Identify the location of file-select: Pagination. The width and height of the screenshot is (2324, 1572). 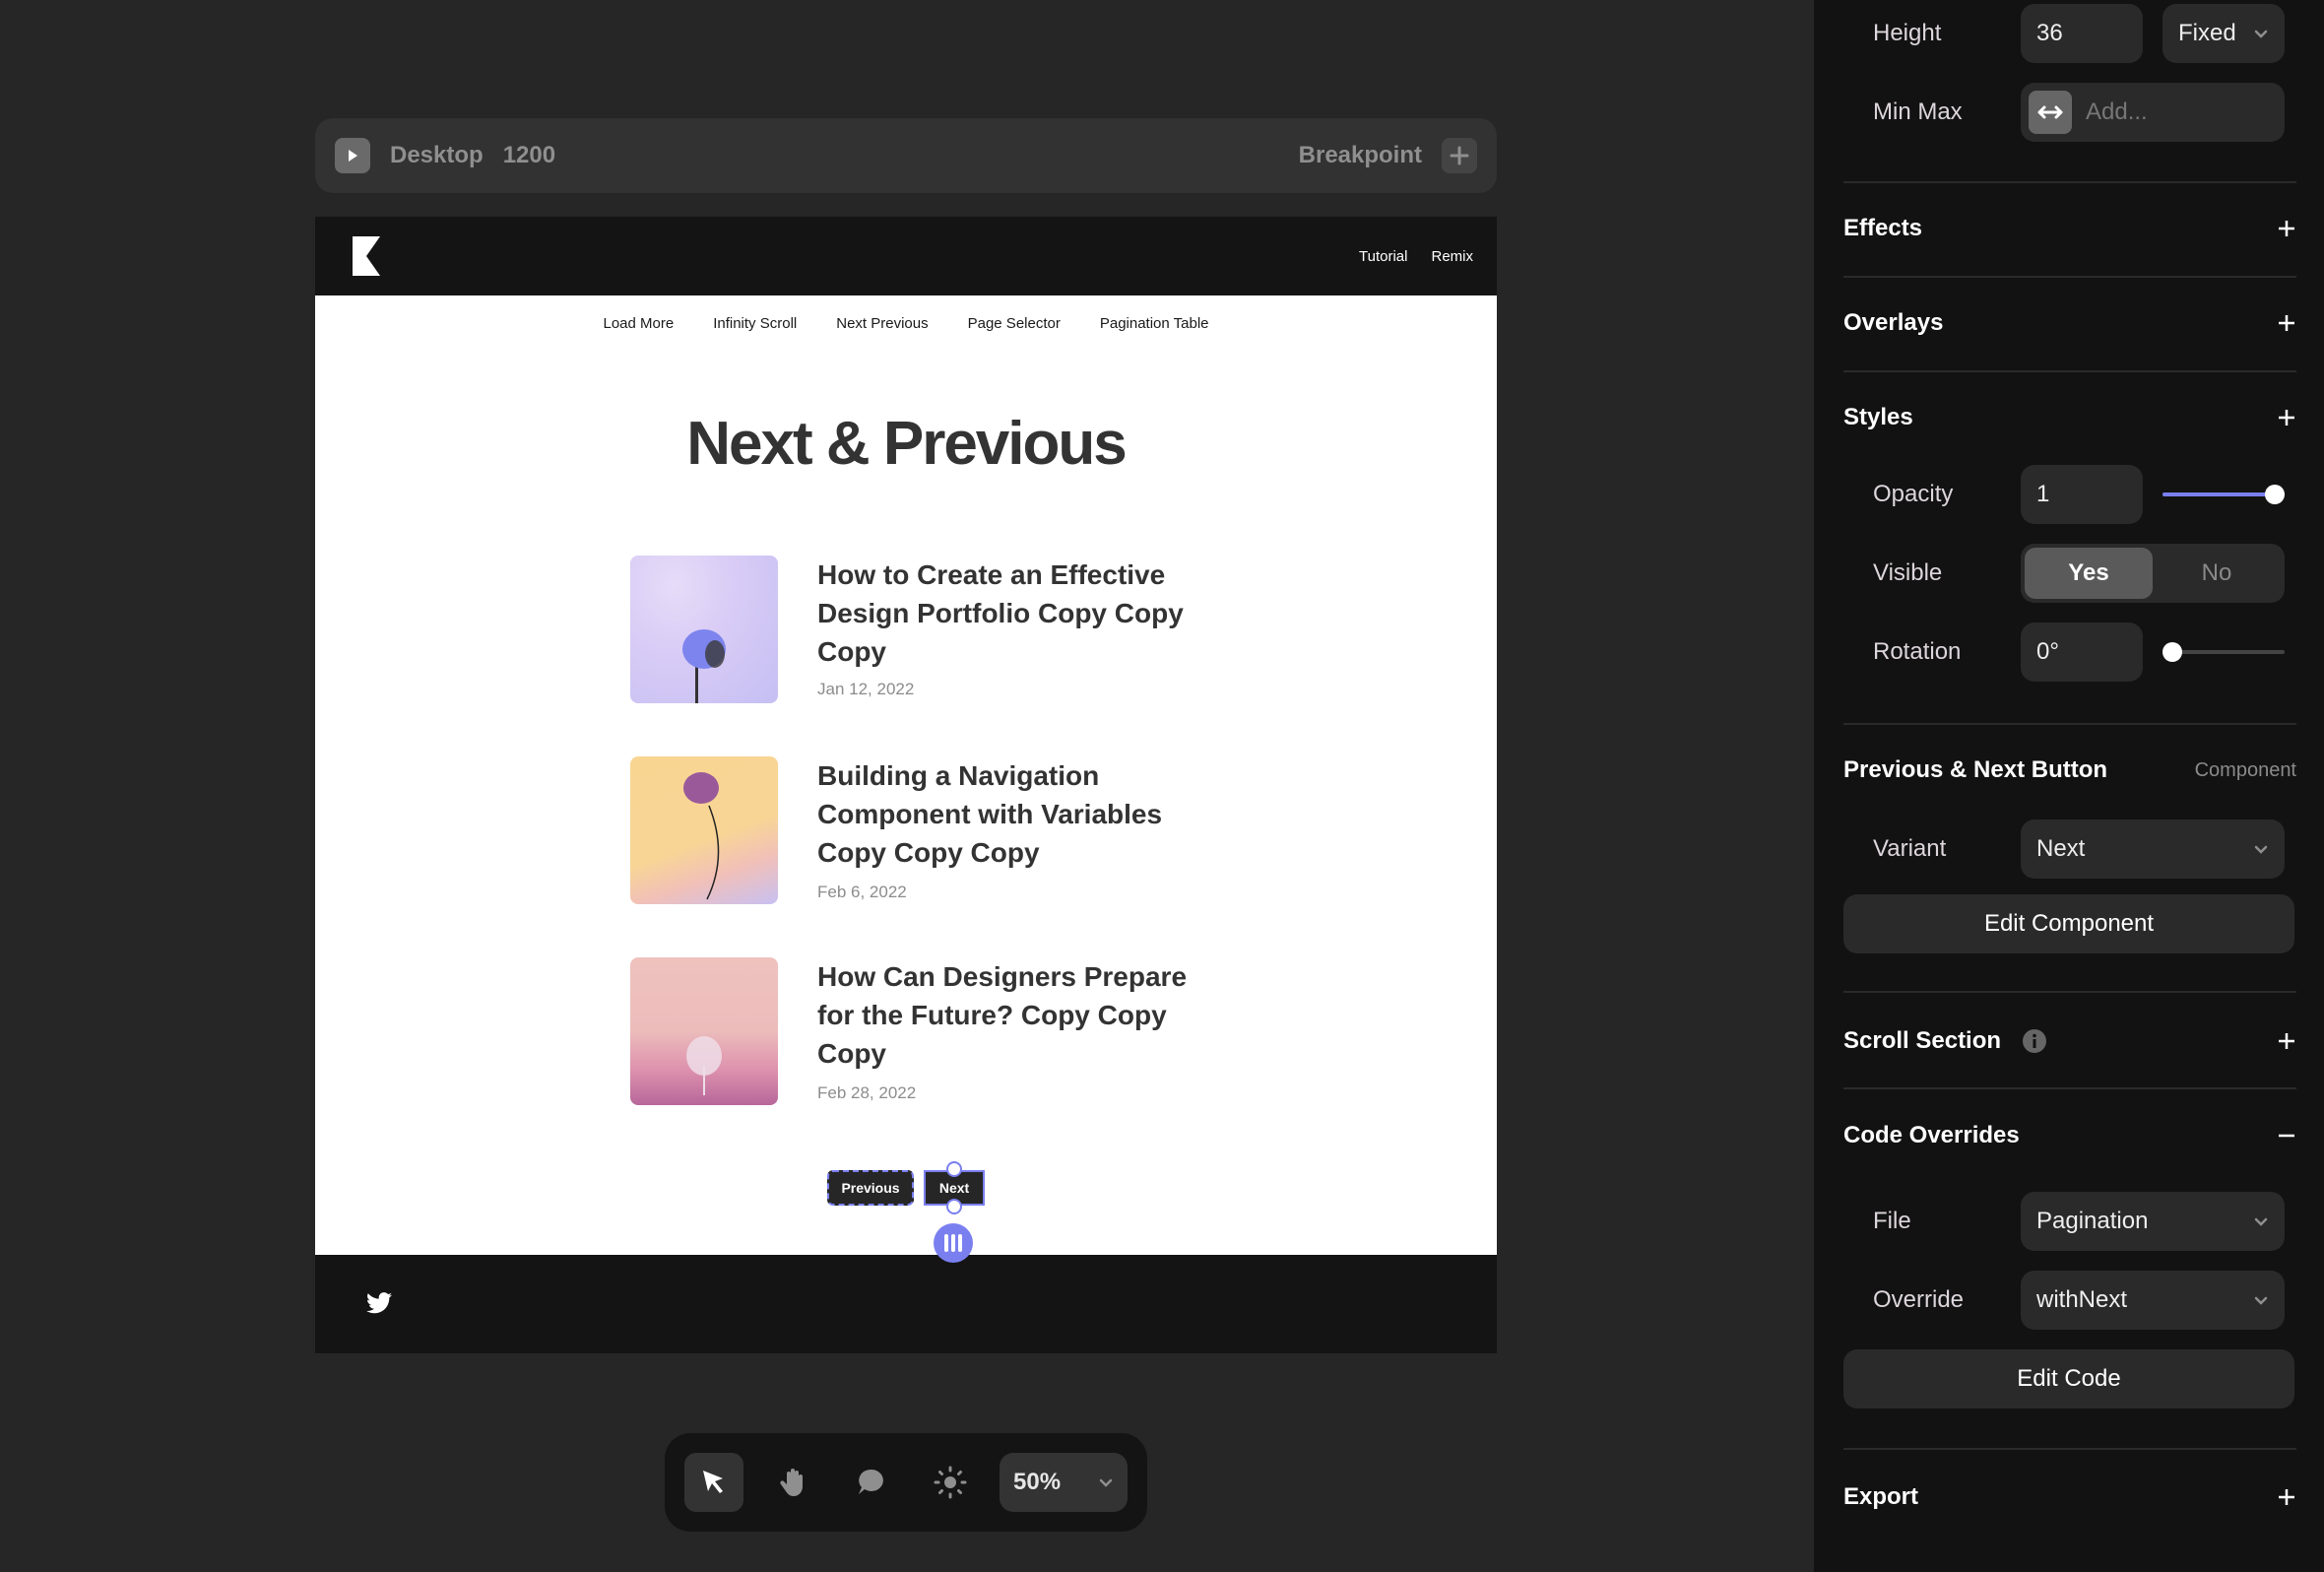
(2153, 1221).